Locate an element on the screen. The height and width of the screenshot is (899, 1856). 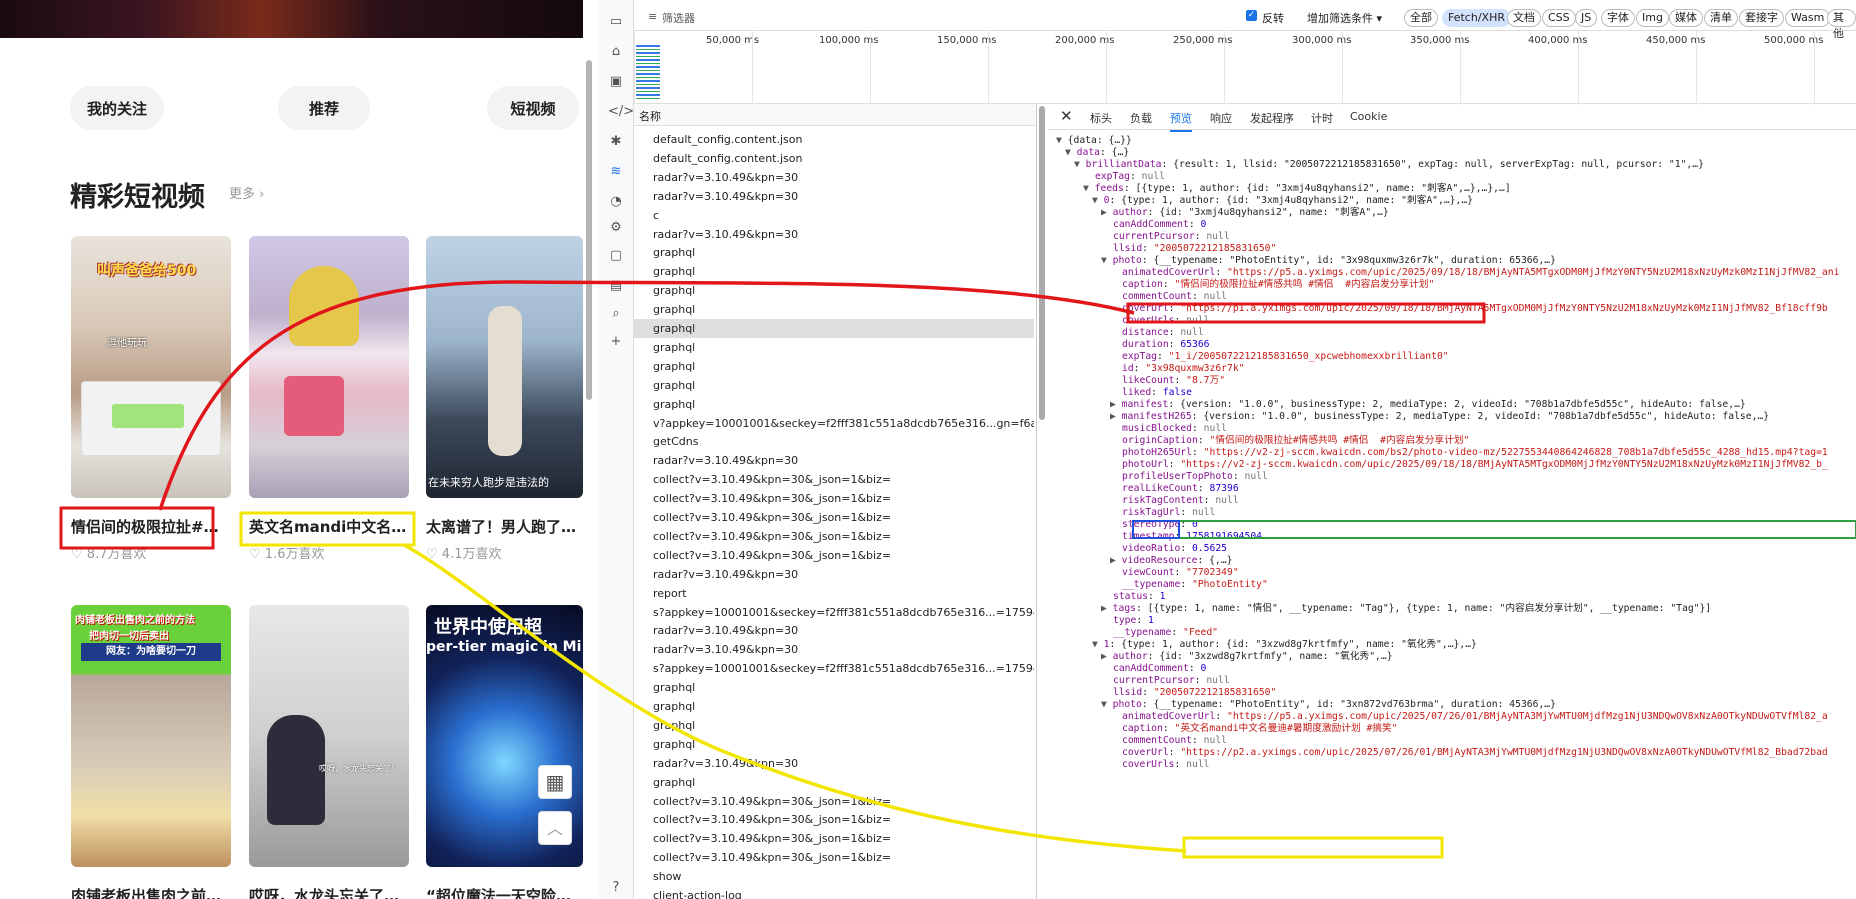
type-filter-socket: 套接字 is located at coordinates (1761, 18).